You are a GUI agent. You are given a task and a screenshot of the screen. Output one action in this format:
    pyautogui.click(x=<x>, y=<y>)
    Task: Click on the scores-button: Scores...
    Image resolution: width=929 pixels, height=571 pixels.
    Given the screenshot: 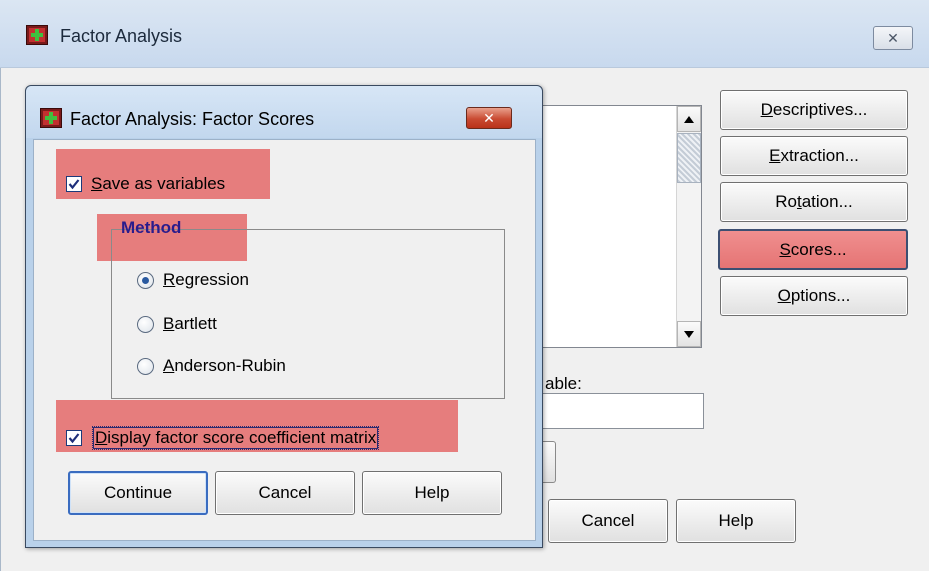 What is the action you would take?
    pyautogui.click(x=813, y=249)
    